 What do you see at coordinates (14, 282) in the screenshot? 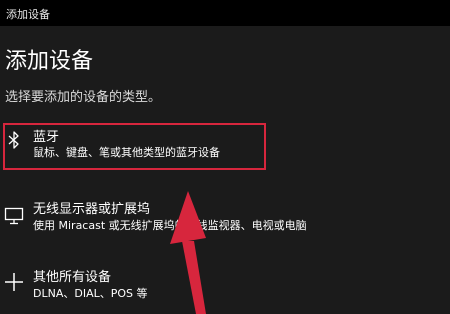
I see `plus-icon` at bounding box center [14, 282].